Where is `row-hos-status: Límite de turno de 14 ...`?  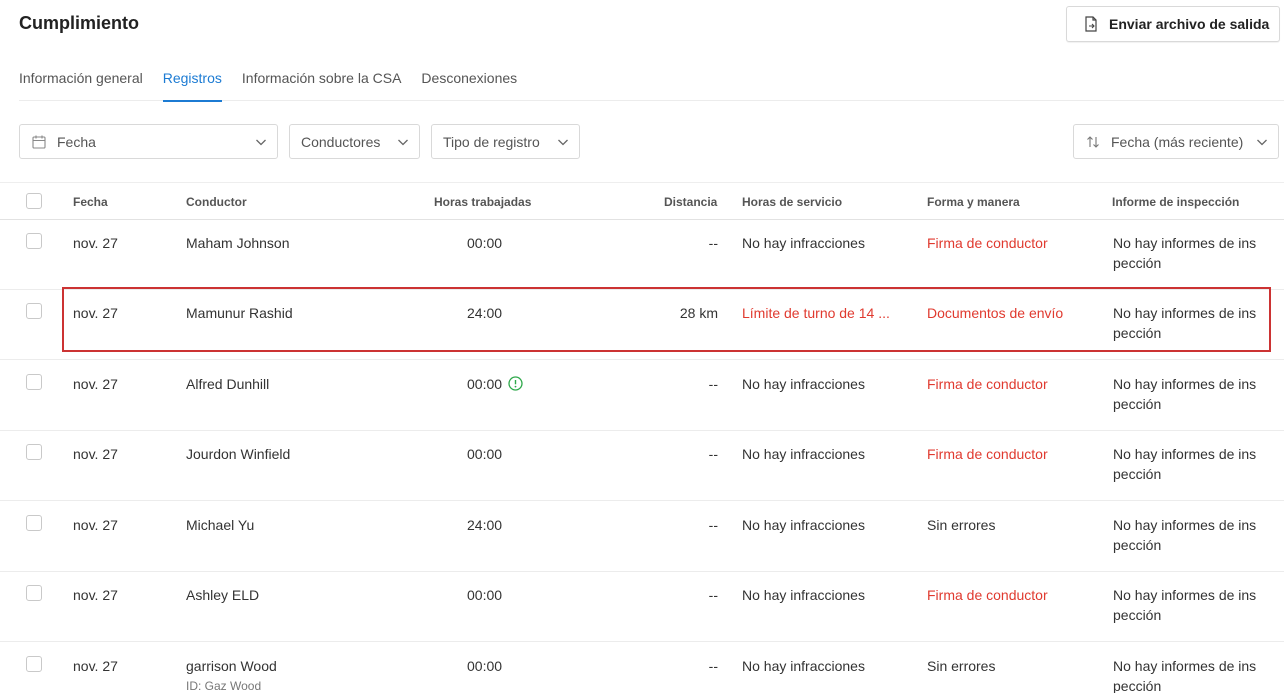
row-hos-status: Límite de turno de 14 ... is located at coordinates (816, 313).